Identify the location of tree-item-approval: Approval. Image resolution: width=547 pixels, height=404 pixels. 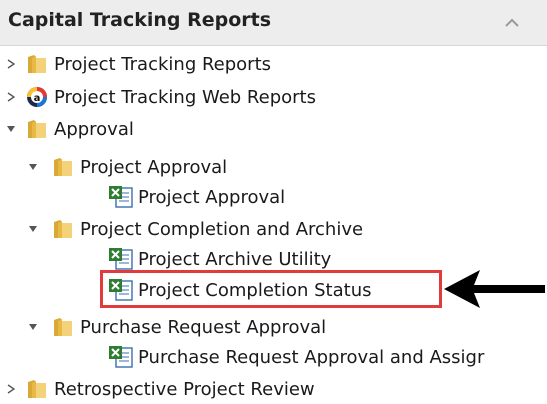
(69, 129).